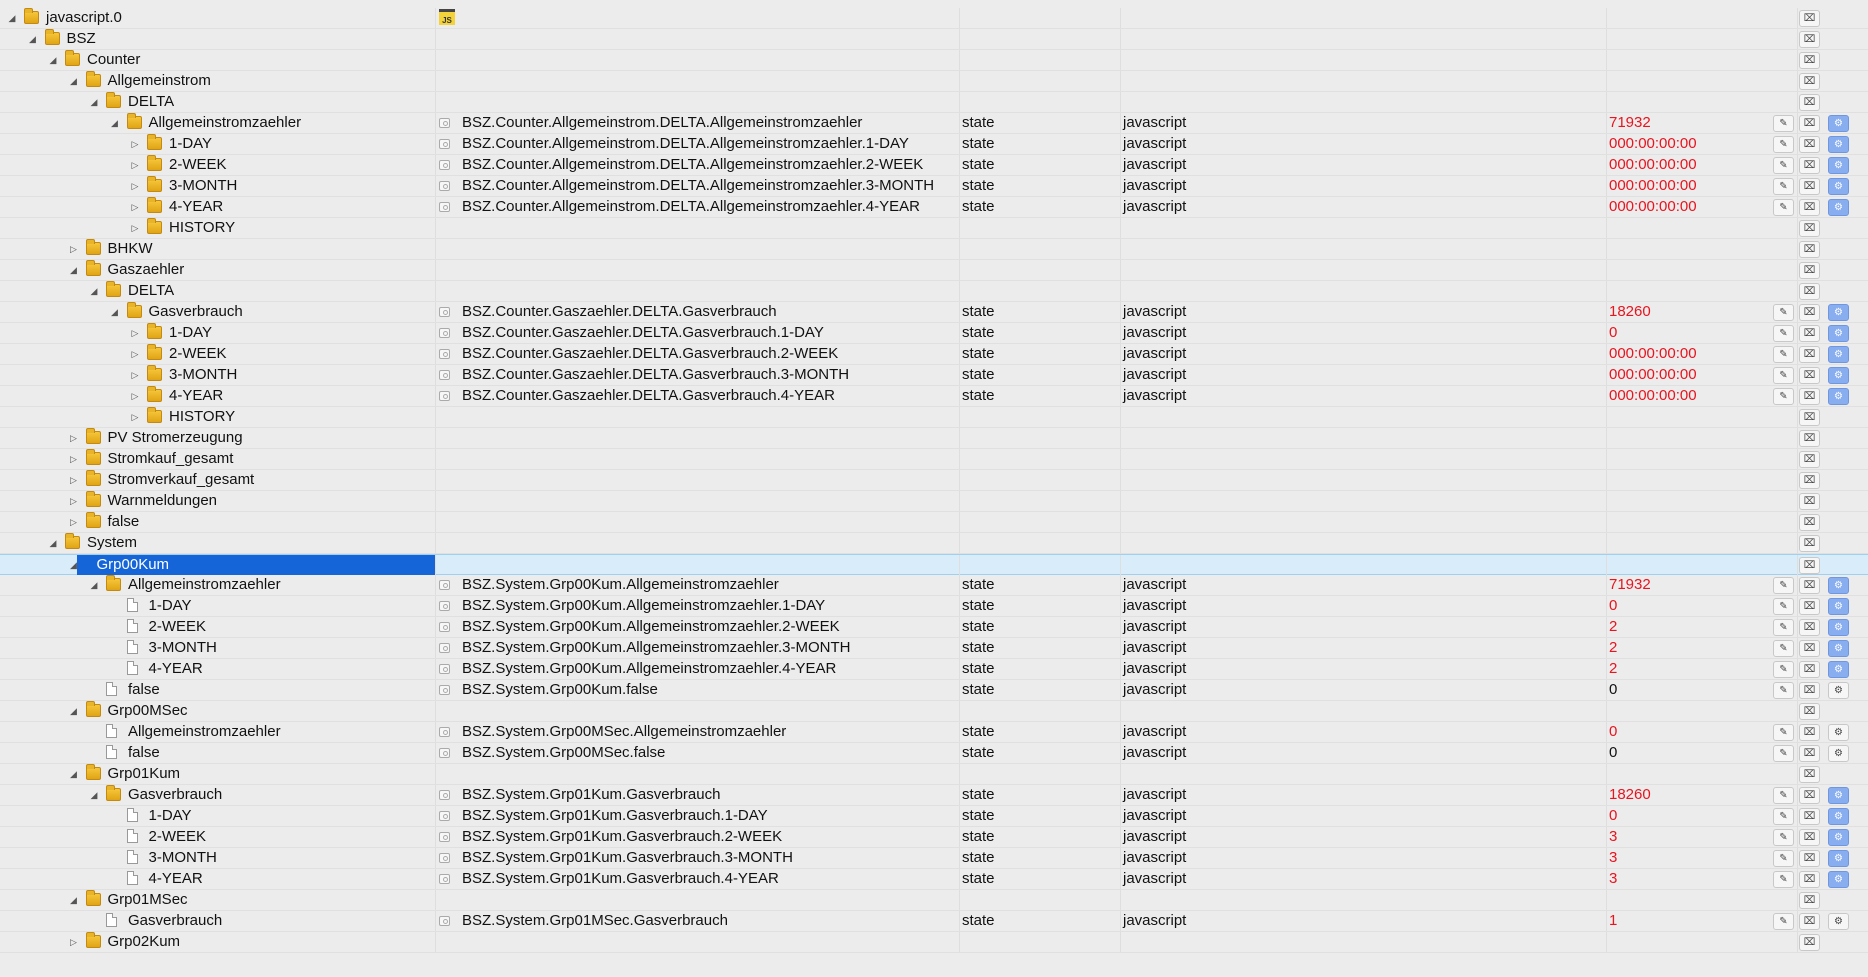 The width and height of the screenshot is (1868, 977). Describe the element at coordinates (146, 270) in the screenshot. I see `tree-item-label: Gaszaehler` at that location.